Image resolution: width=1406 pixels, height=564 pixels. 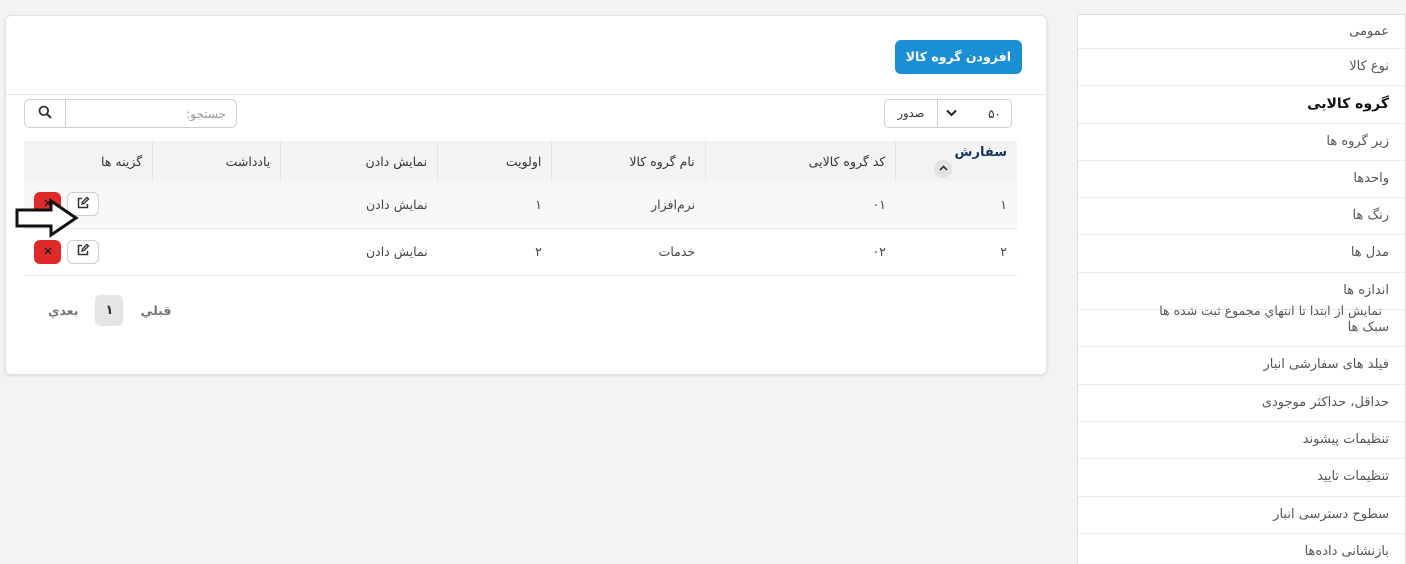 I want to click on chevron-down-icon, so click(x=951, y=113).